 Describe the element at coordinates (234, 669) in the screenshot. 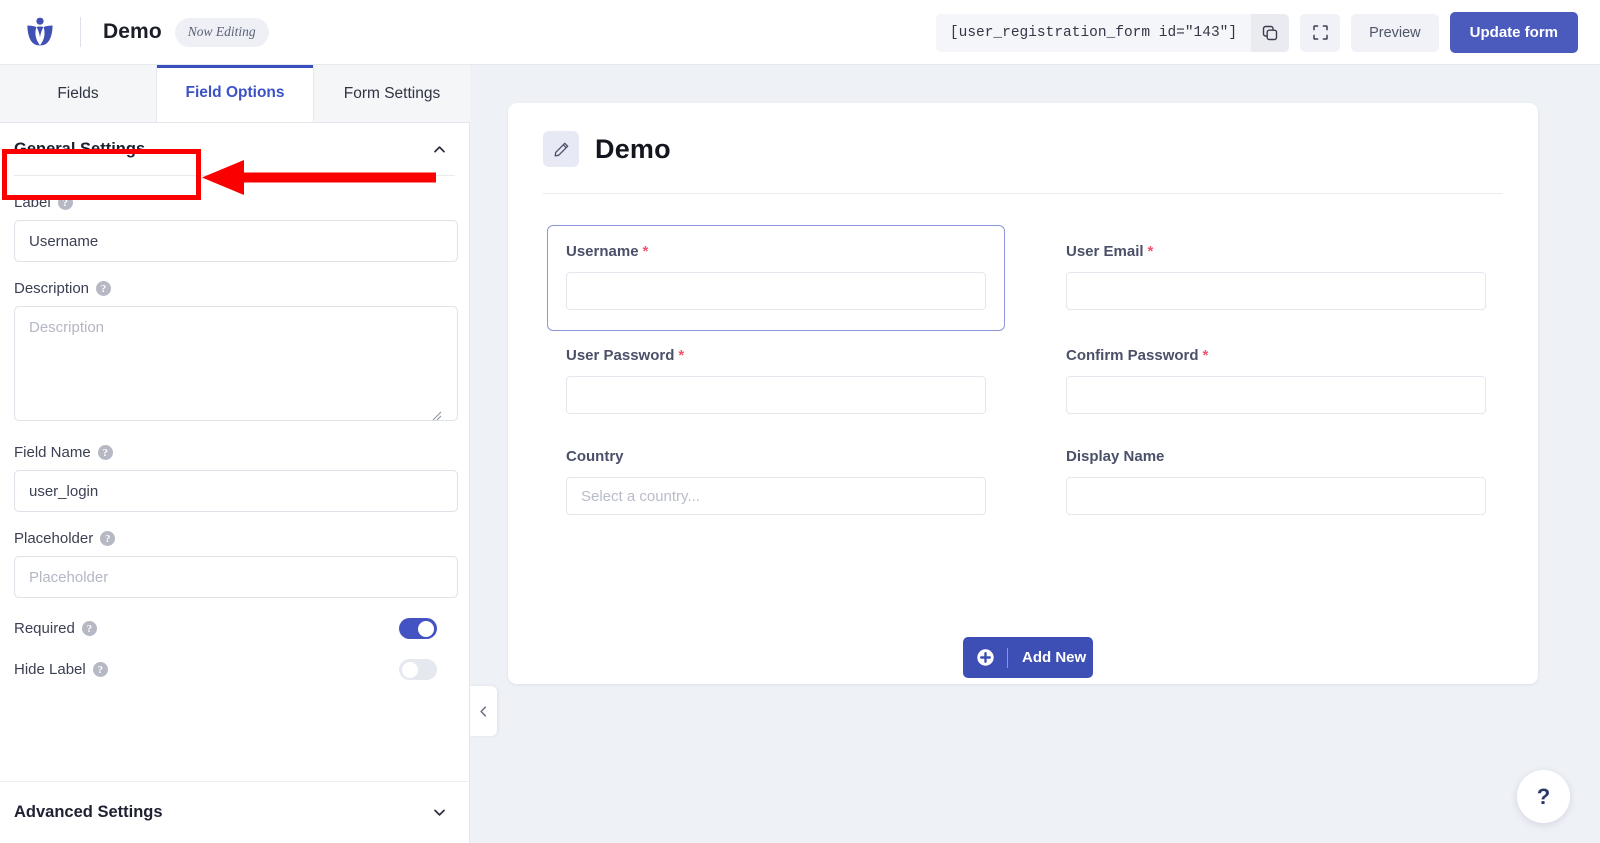

I see `hide-label-row: Hide Label ?` at that location.